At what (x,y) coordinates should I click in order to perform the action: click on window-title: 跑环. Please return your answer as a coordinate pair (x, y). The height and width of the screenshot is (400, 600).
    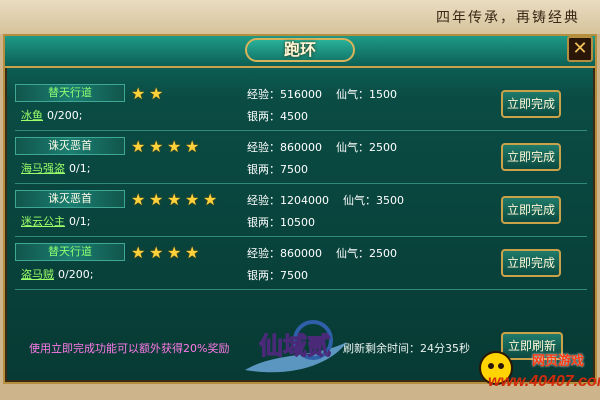
    Looking at the image, I should click on (300, 50).